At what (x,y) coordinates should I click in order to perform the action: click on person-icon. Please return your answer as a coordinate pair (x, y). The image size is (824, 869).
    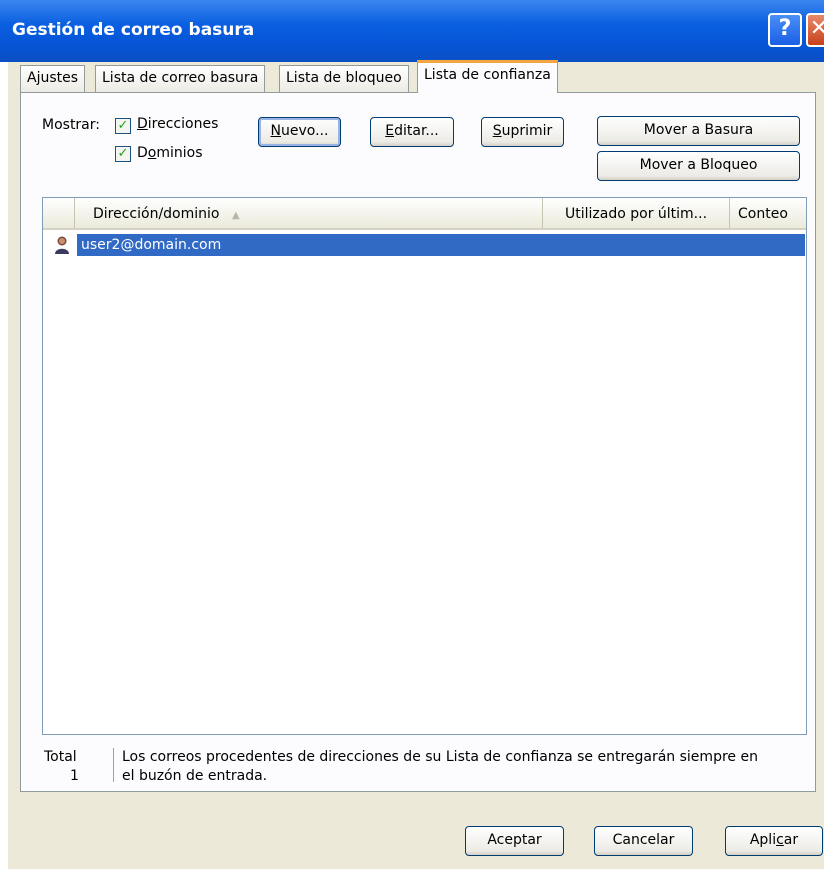
    Looking at the image, I should click on (62, 245).